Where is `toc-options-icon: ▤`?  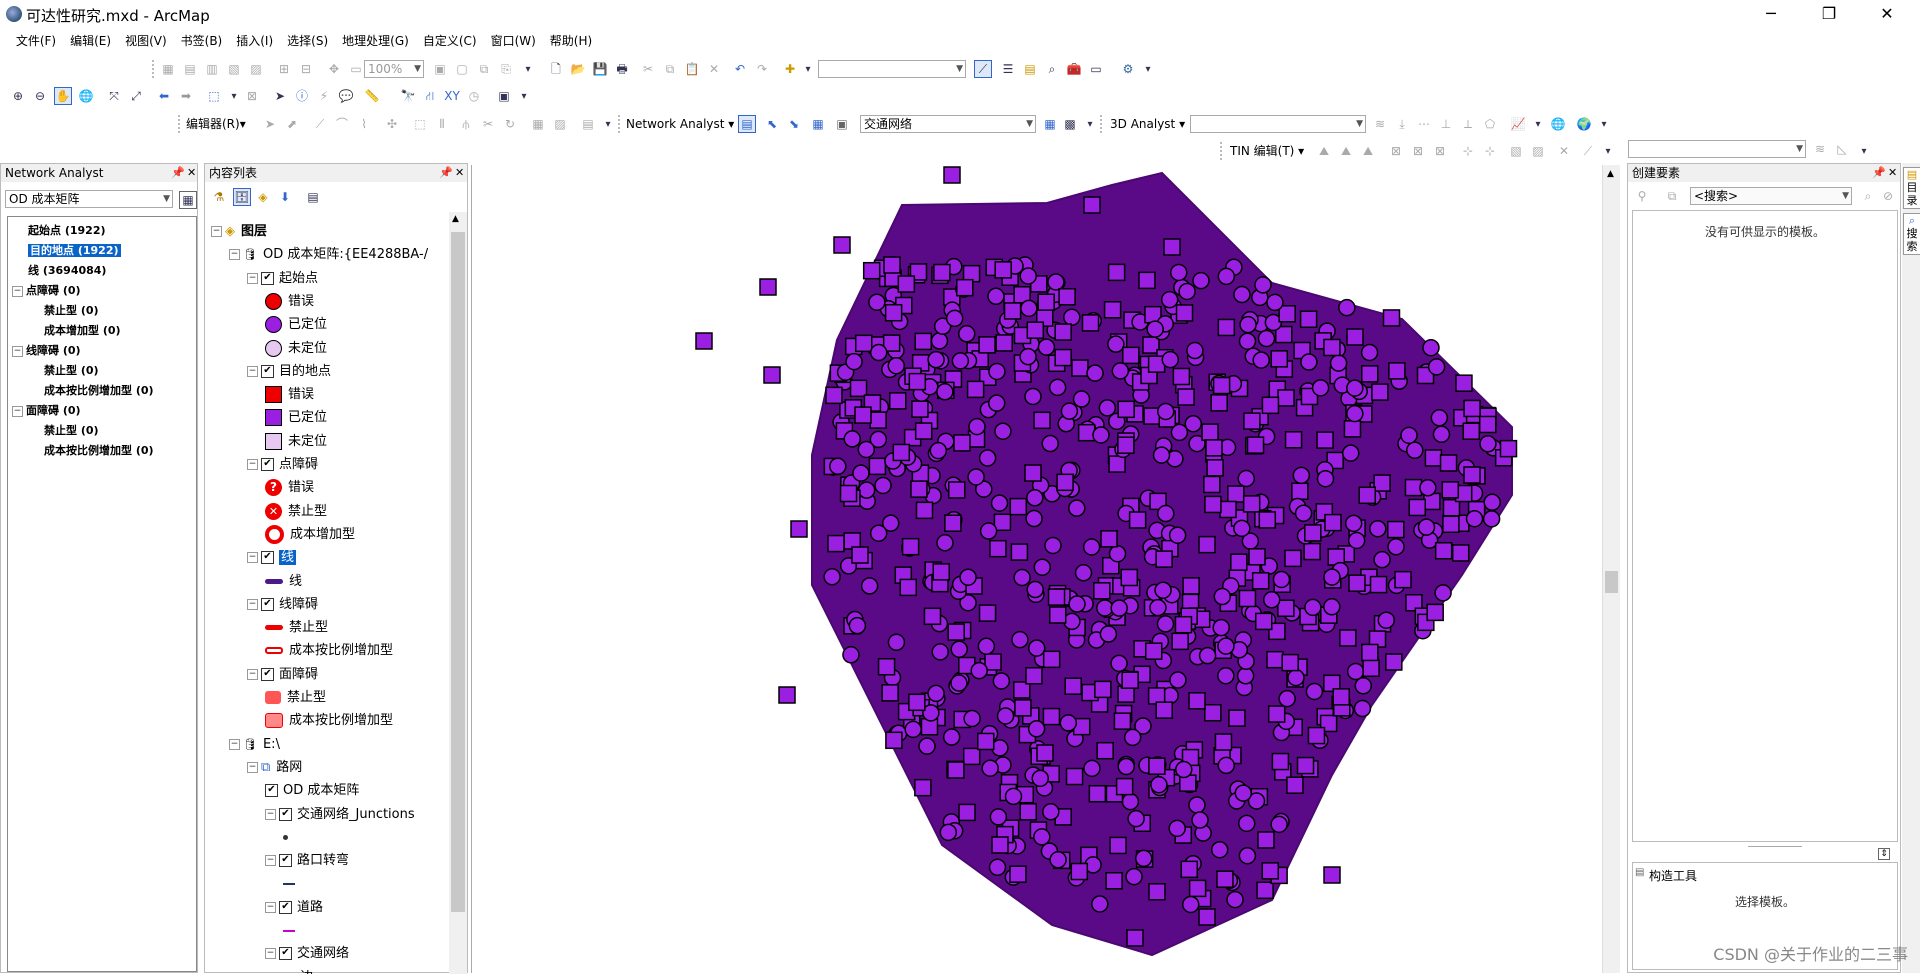
toc-options-icon: ▤ is located at coordinates (313, 197).